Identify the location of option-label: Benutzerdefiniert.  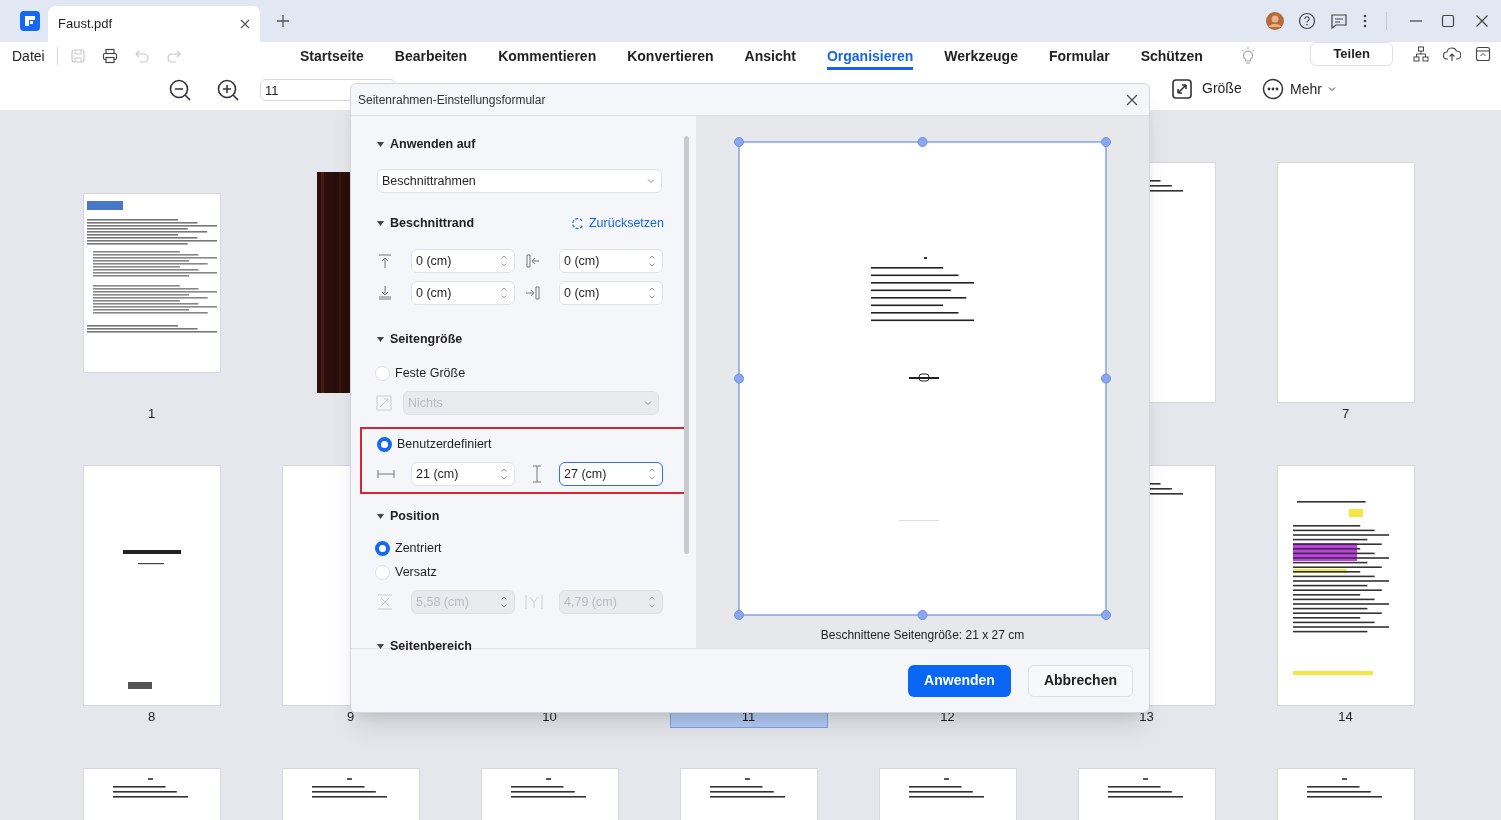
(444, 444).